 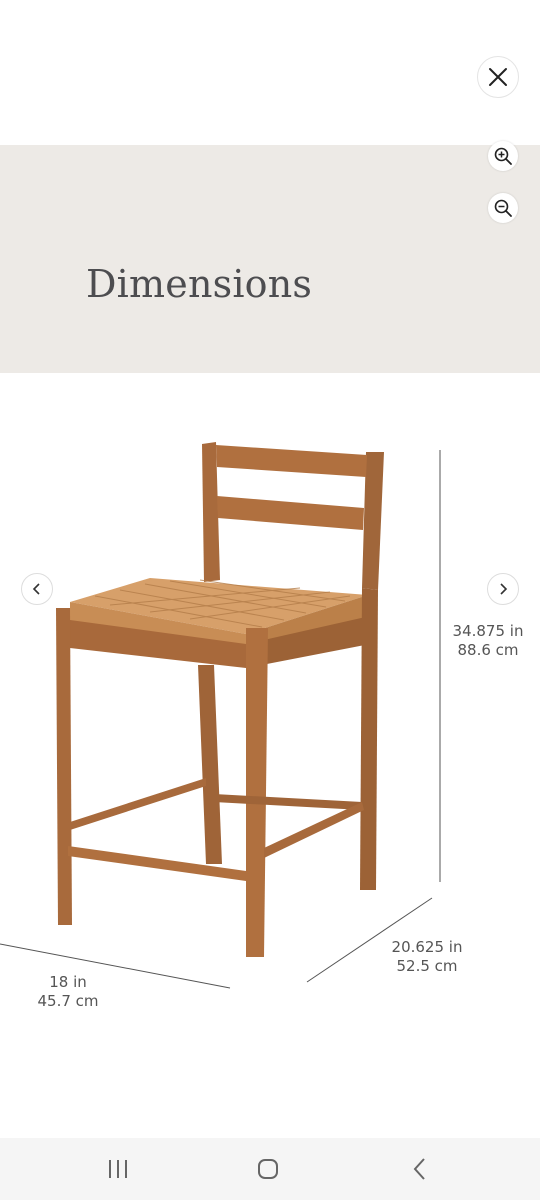 What do you see at coordinates (68, 982) in the screenshot?
I see `width-inches: 18 in` at bounding box center [68, 982].